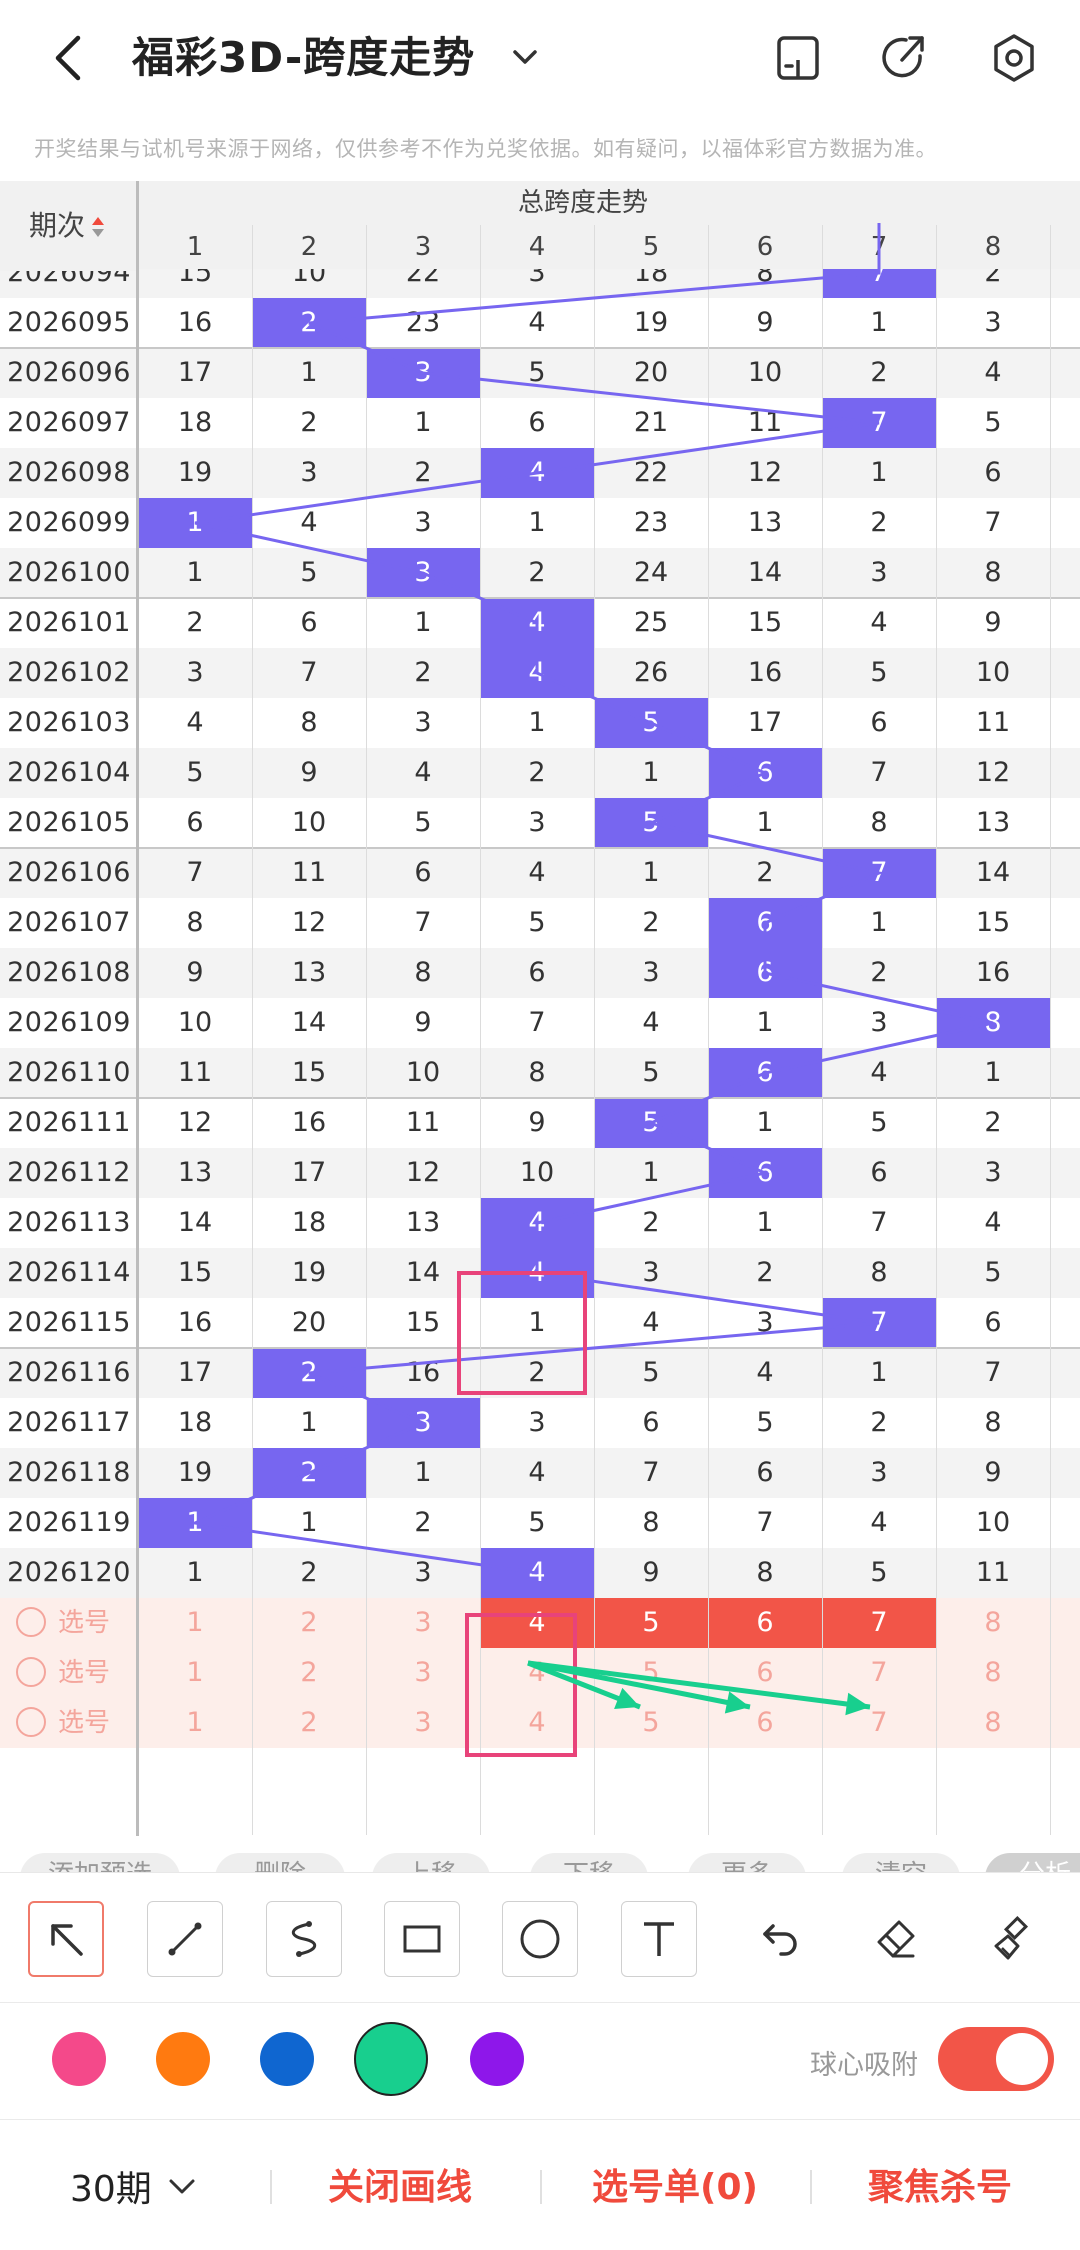  I want to click on period-cell: 2026100, so click(69, 572).